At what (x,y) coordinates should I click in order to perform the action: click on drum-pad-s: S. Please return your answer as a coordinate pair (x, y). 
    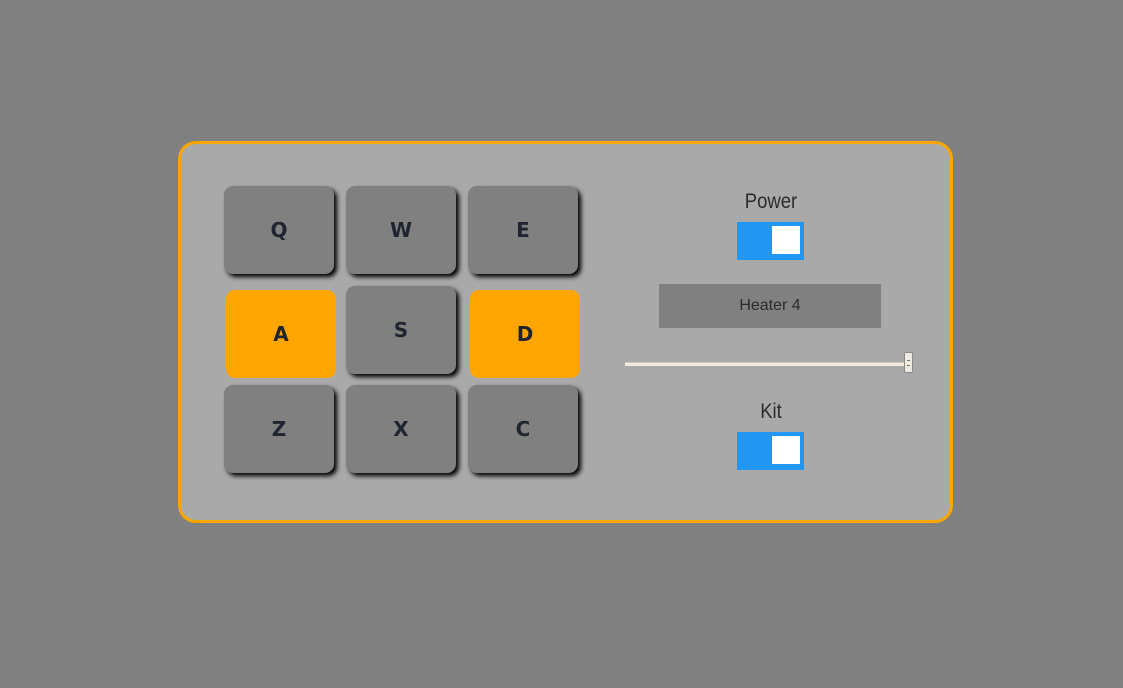
    Looking at the image, I should click on (401, 330).